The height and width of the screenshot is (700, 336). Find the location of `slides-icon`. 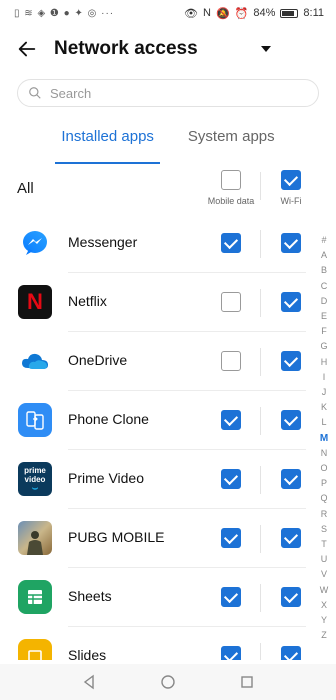

slides-icon is located at coordinates (35, 649).